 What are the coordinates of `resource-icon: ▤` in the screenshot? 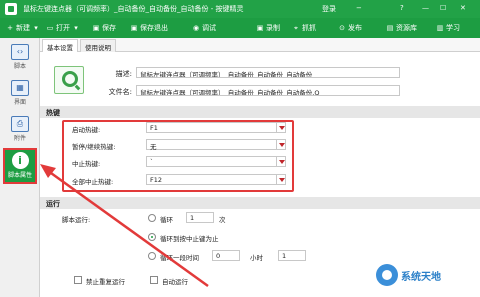 It's located at (390, 28).